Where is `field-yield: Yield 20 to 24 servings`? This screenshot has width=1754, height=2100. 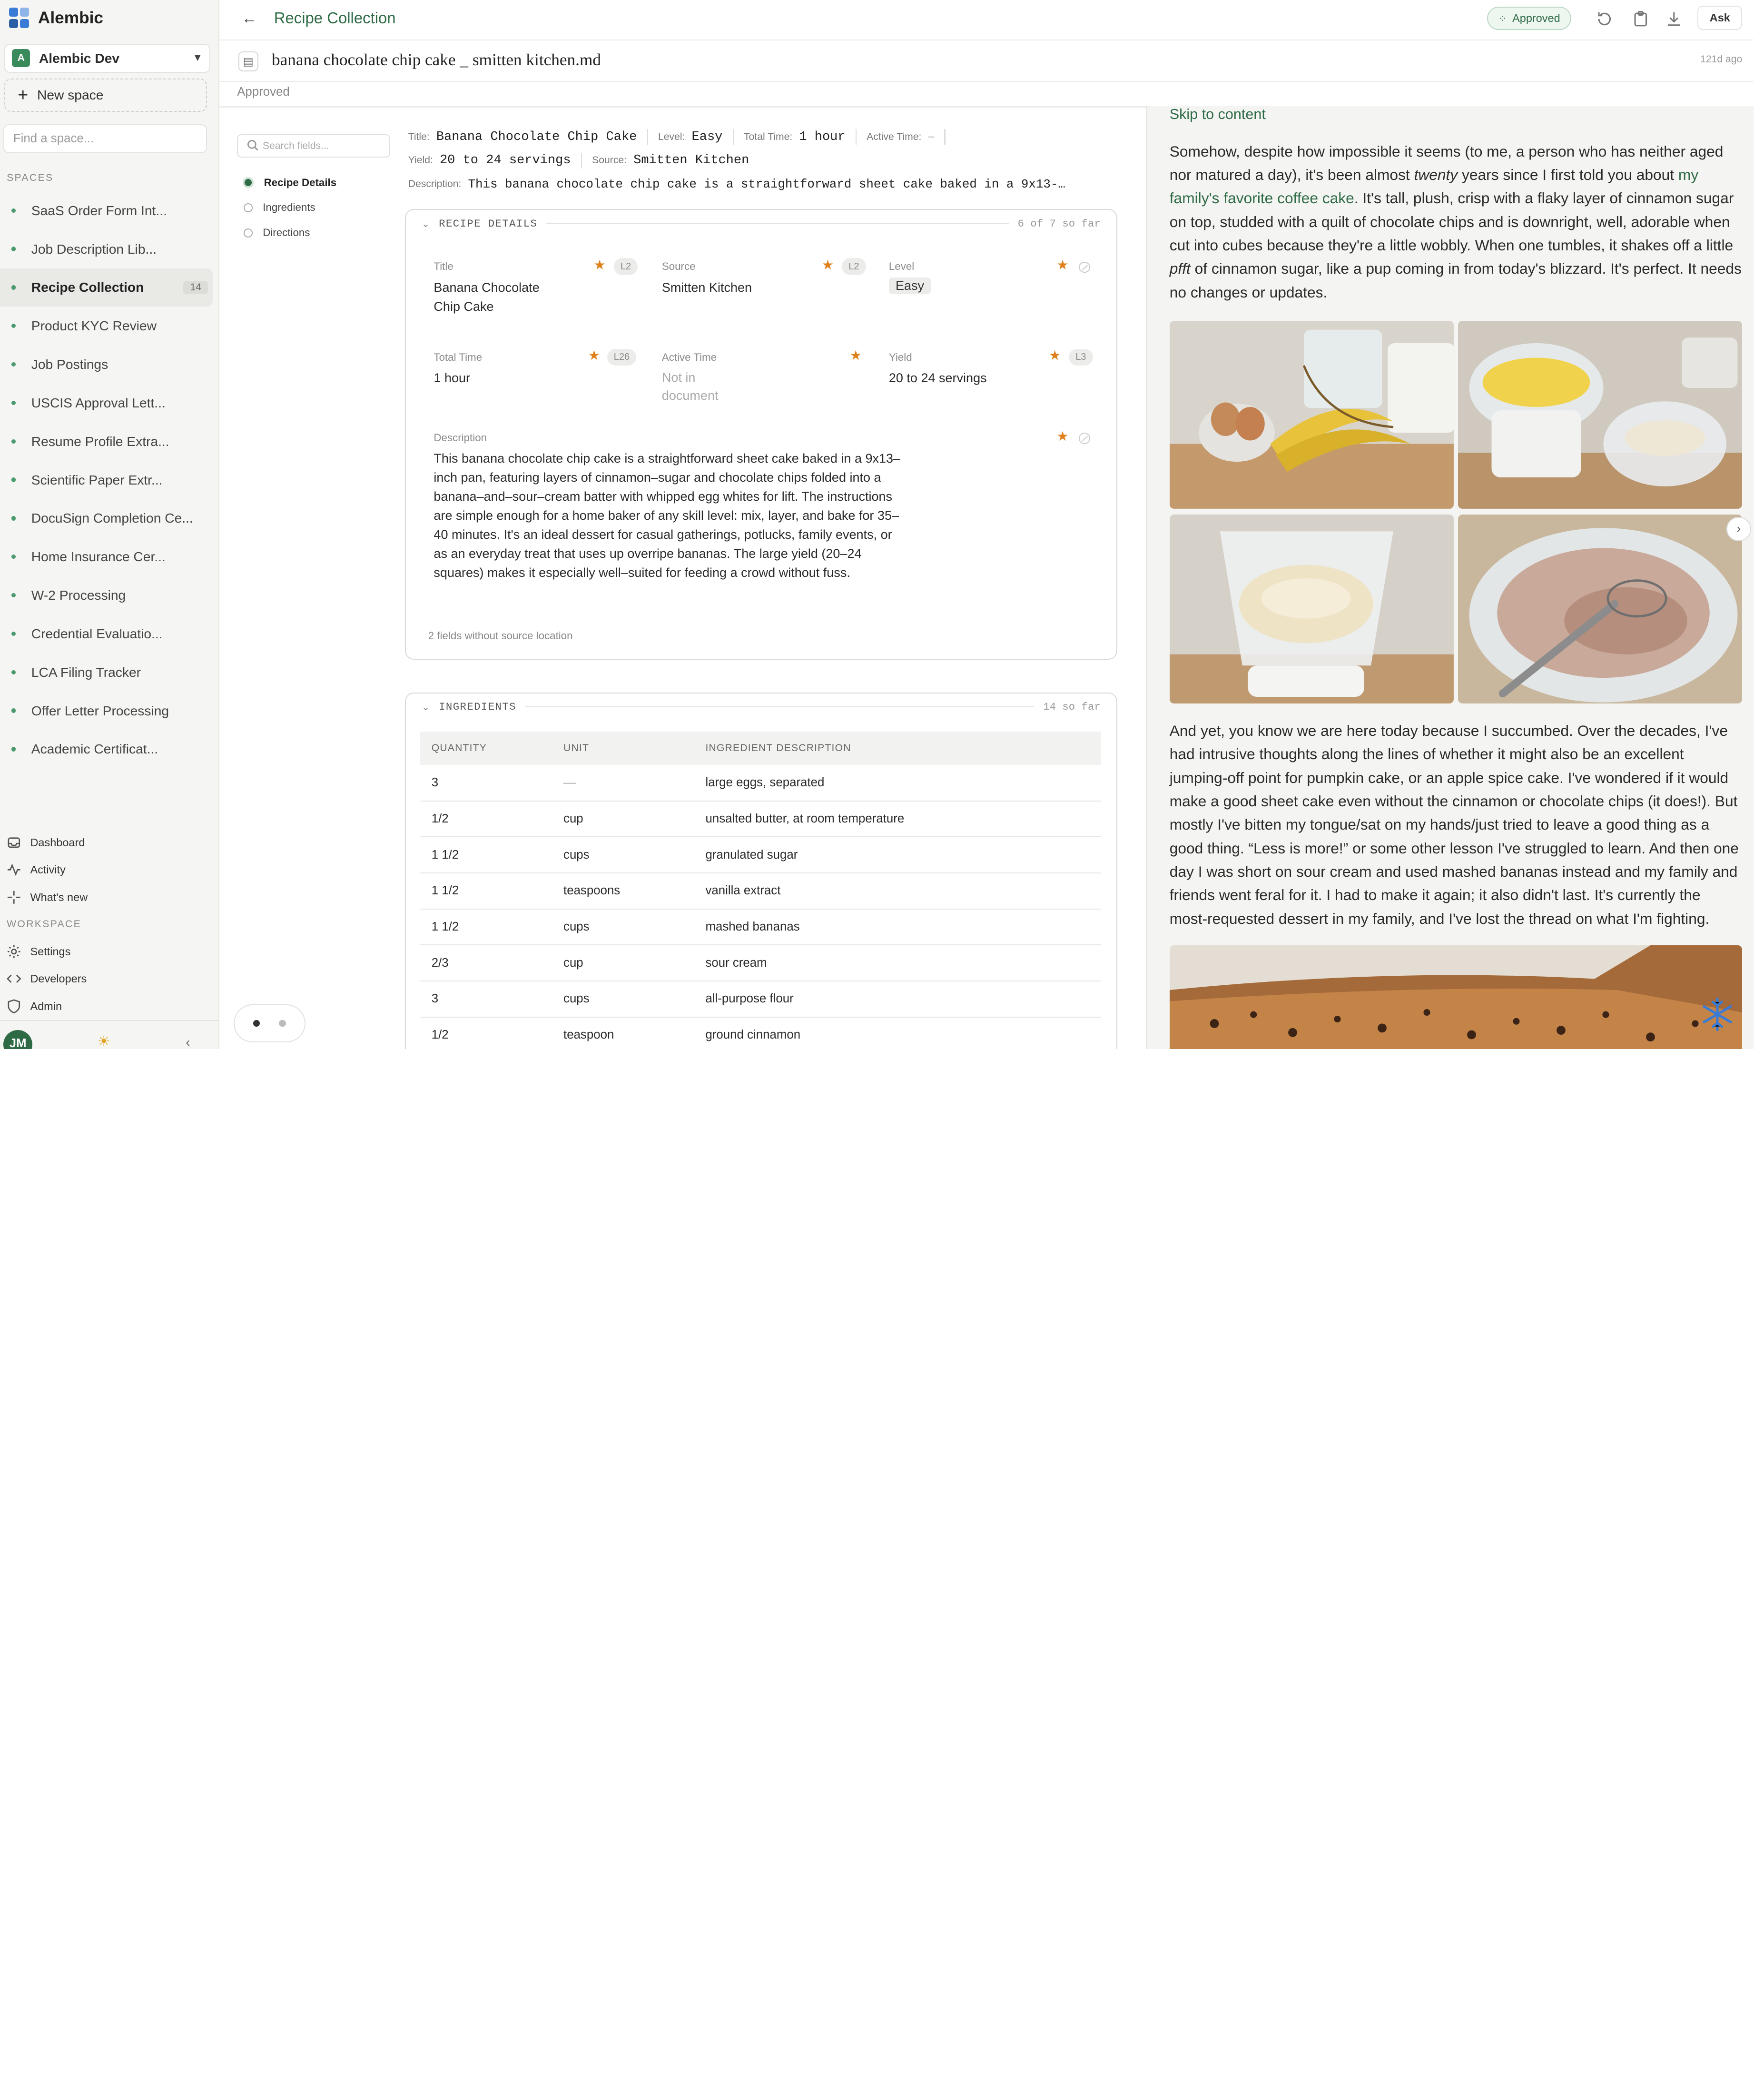
field-yield: Yield 20 to 24 servings is located at coordinates (992, 369).